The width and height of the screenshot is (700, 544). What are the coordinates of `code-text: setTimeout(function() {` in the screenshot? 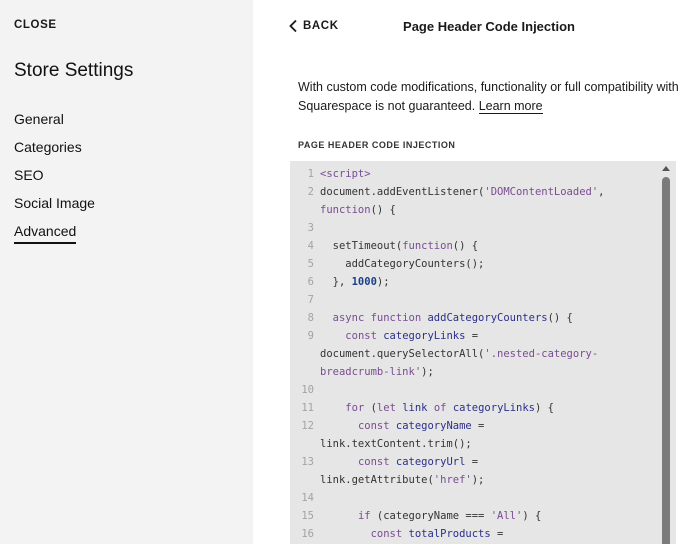 It's located at (399, 246).